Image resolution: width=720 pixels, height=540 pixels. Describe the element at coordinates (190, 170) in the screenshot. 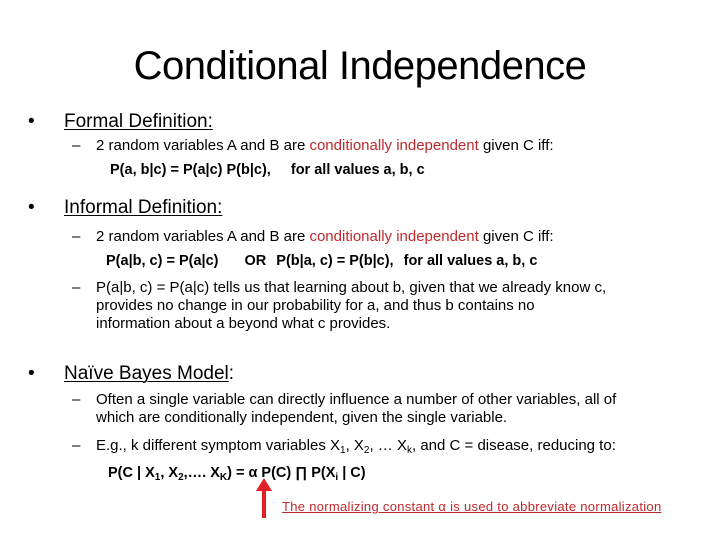

I see `equation: P(a, b|c) = P(a|c) P(b|c),` at that location.